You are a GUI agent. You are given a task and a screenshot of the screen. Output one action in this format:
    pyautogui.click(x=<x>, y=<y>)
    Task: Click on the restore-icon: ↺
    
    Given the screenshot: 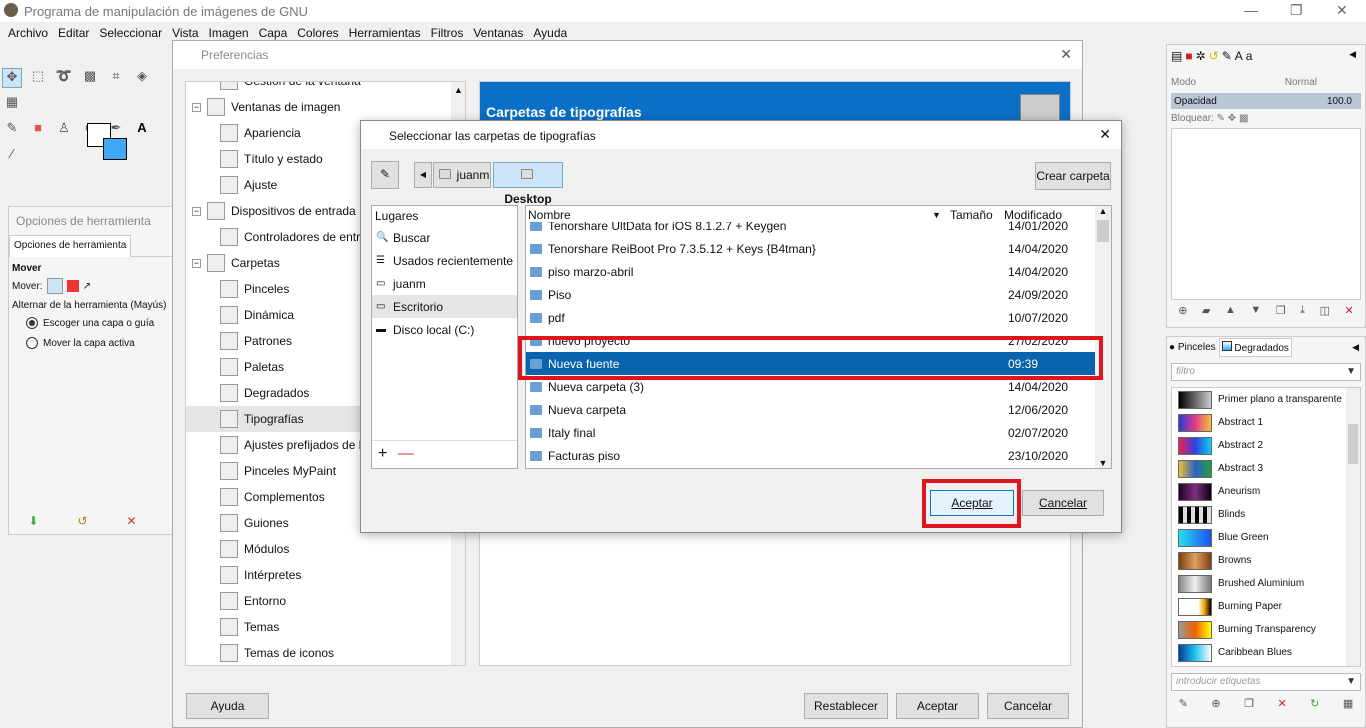 What is the action you would take?
    pyautogui.click(x=82, y=521)
    